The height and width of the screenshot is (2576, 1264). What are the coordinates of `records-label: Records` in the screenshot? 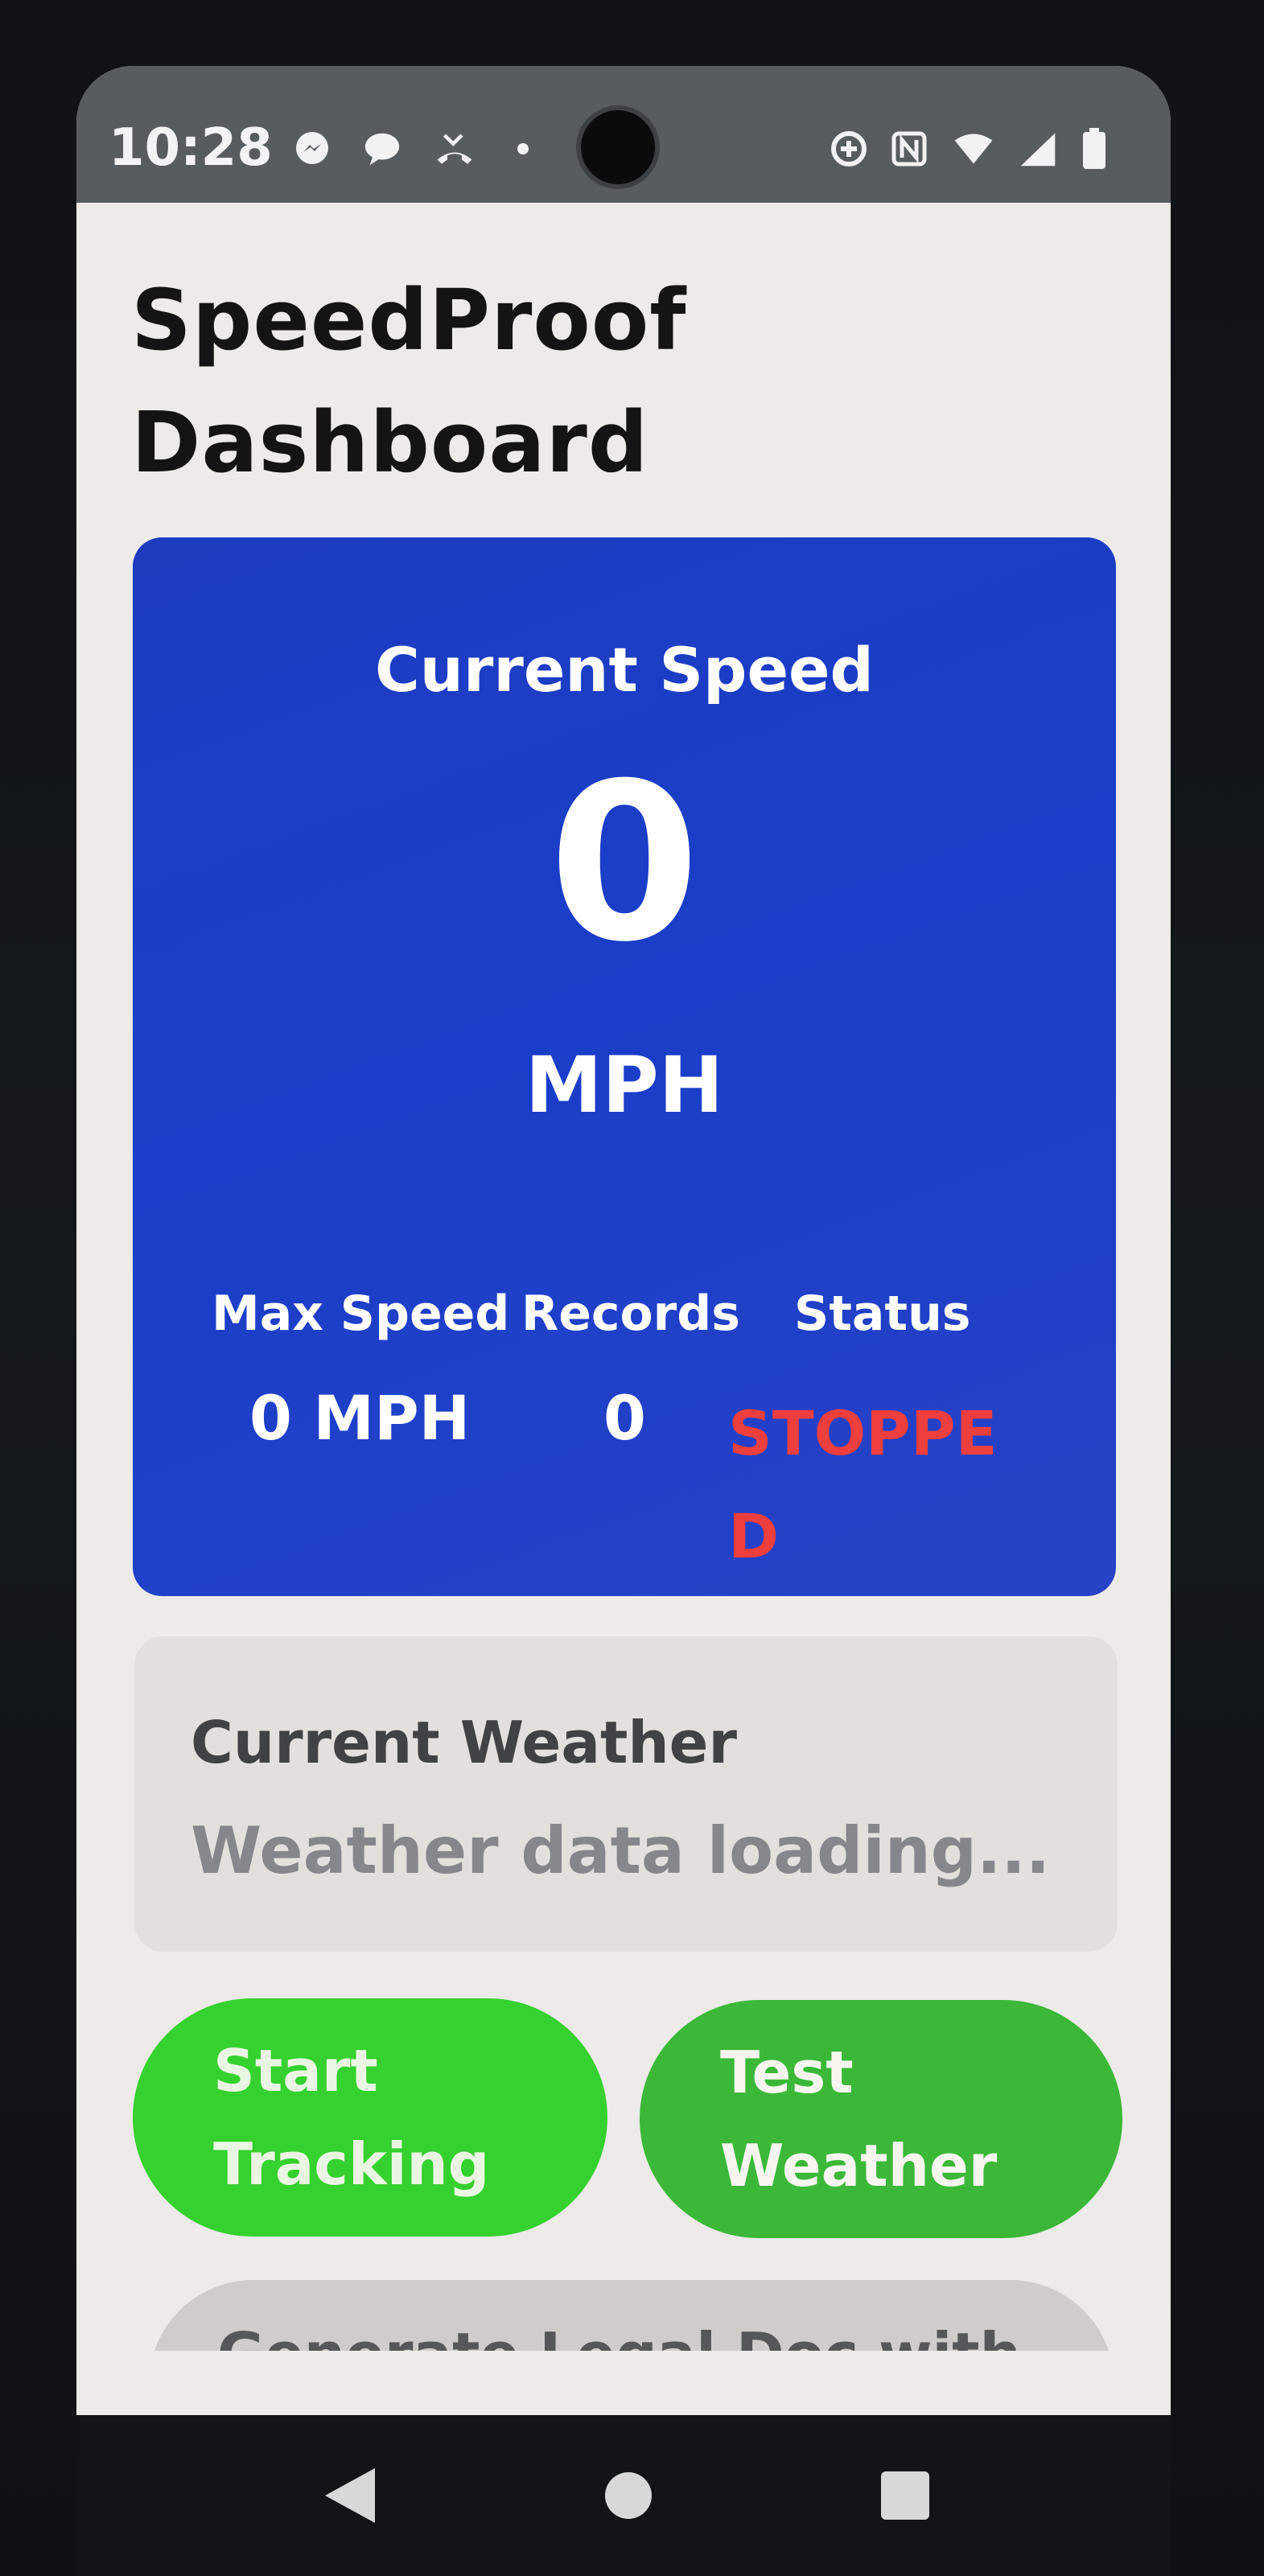 It's located at (630, 1314).